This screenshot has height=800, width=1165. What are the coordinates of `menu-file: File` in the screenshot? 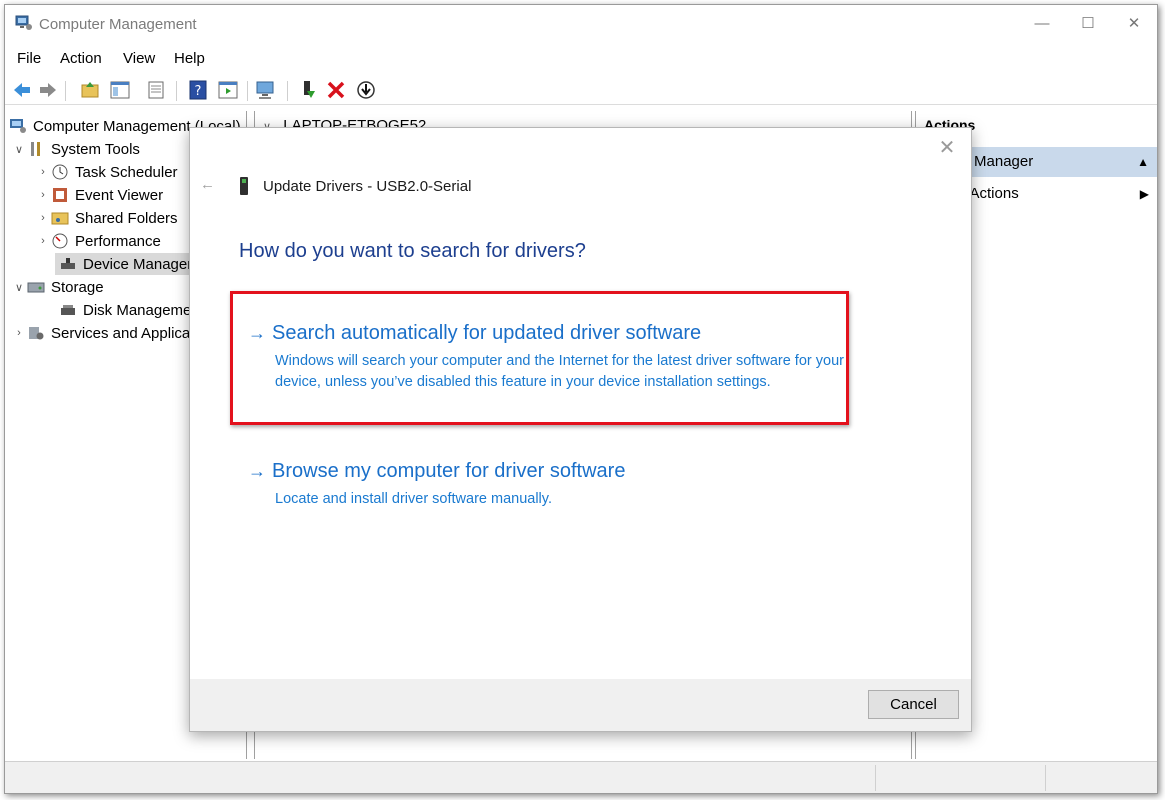 It's located at (29, 58).